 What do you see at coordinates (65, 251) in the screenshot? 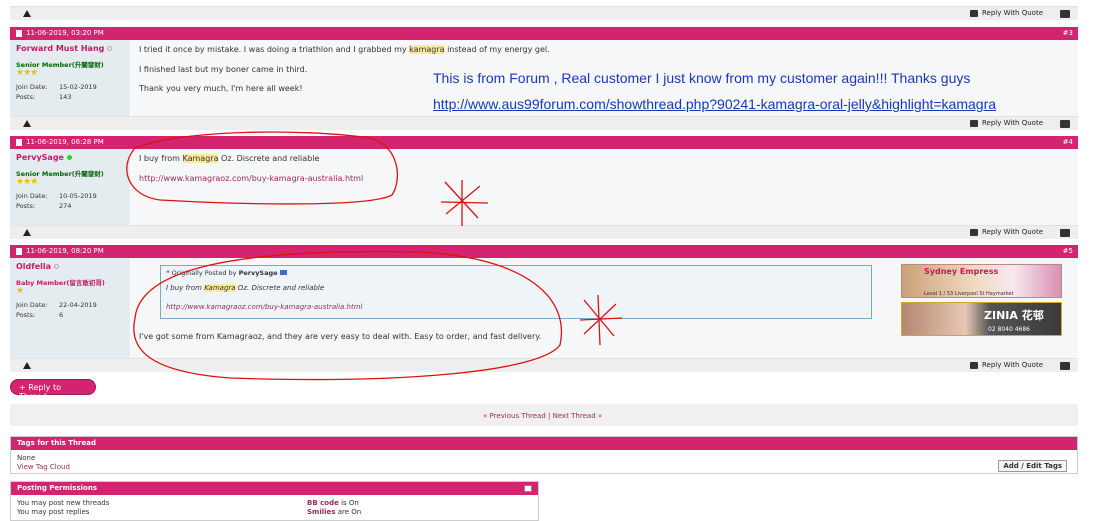
I see `post-date: 11-06-2019, 08:20 PM` at bounding box center [65, 251].